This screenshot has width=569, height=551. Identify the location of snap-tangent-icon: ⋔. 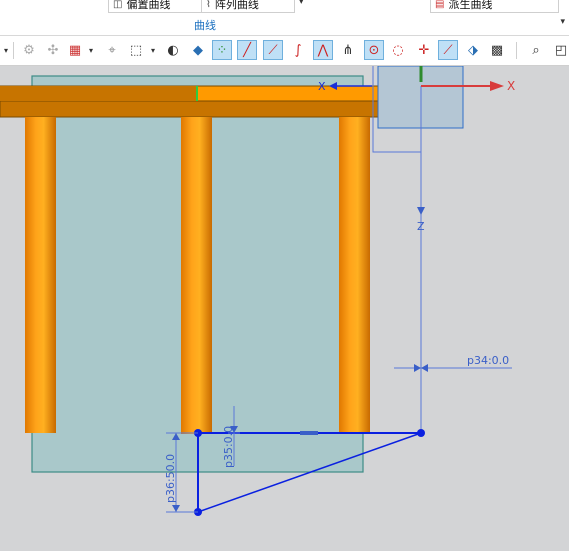
(348, 50).